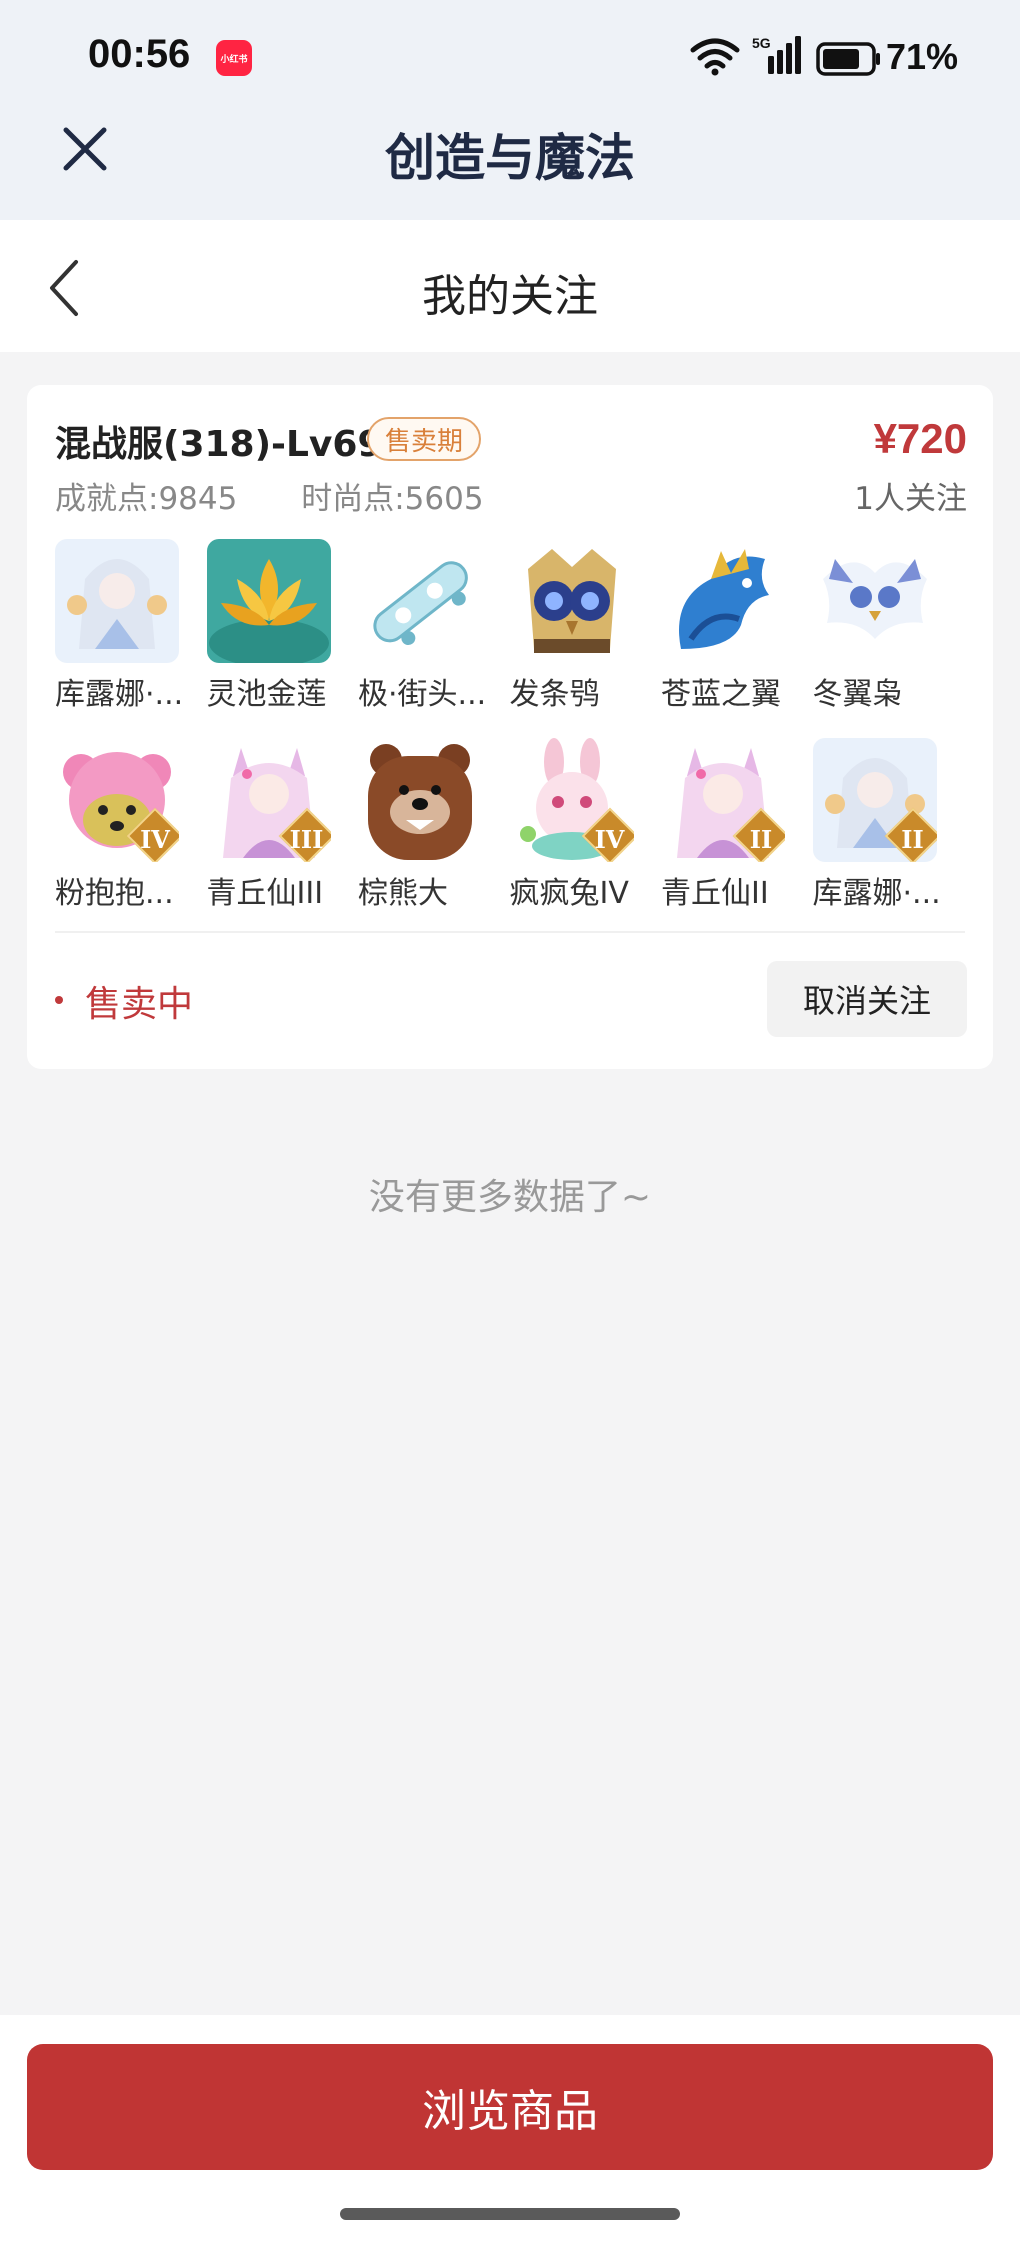 This screenshot has height=2241, width=1020. I want to click on winter-owl-icon, so click(874, 601).